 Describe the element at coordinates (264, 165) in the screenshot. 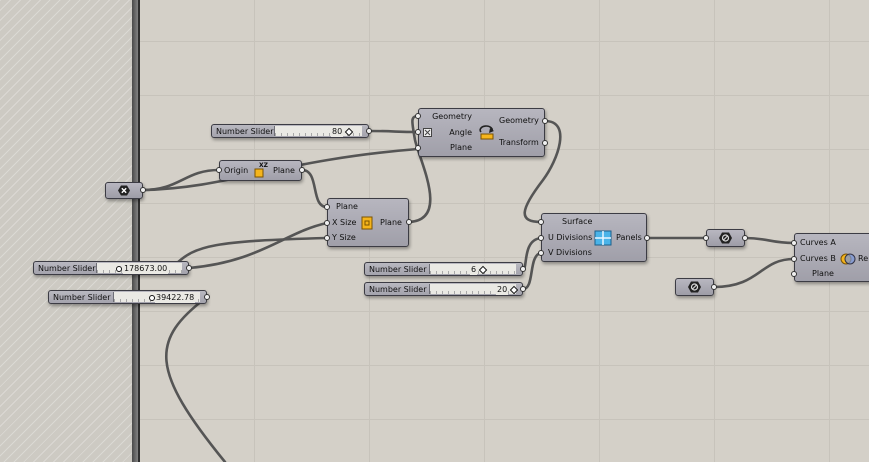

I see `xz-icon-label: XZ` at that location.